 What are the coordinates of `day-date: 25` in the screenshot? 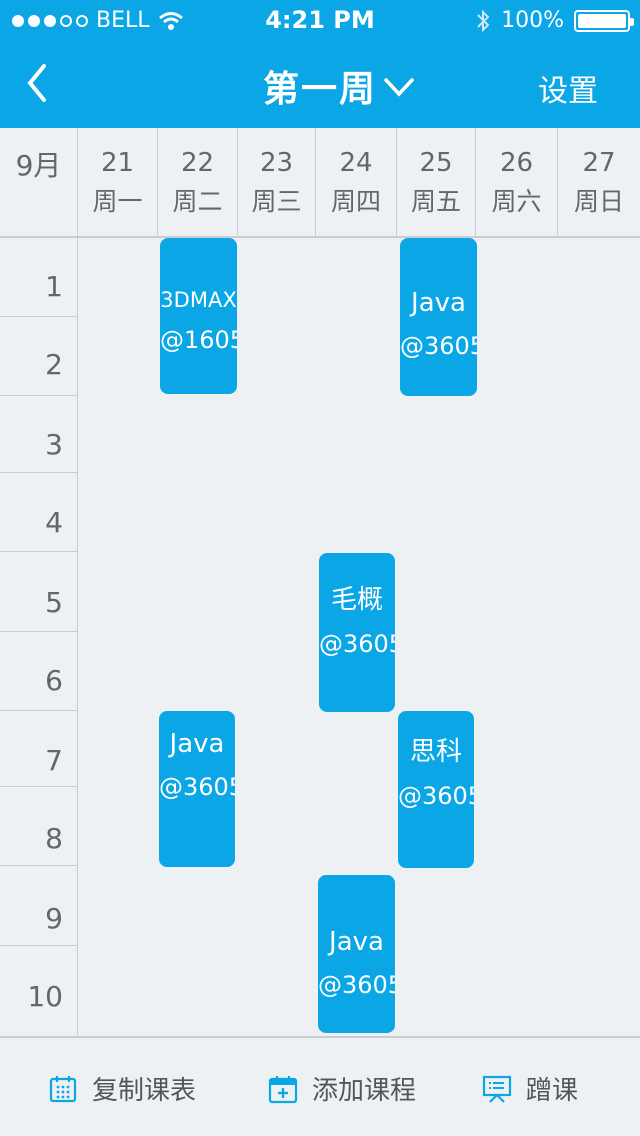 It's located at (436, 163).